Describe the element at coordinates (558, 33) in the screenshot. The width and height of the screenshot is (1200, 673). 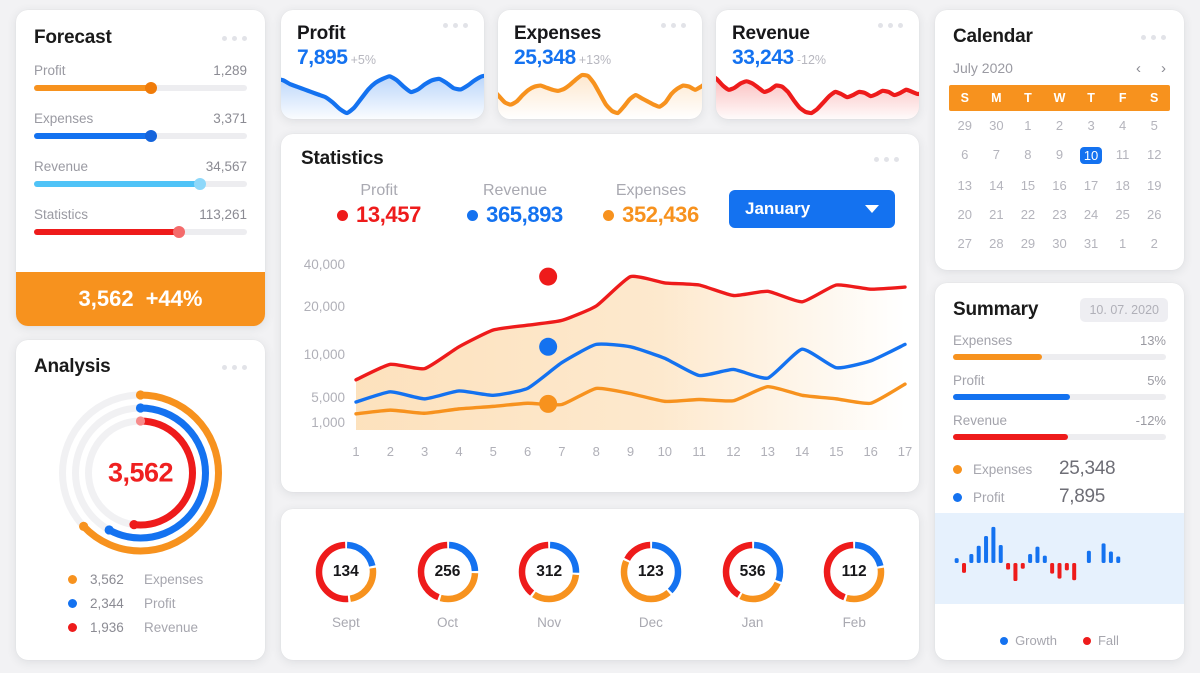
I see `kpi-title: Expenses` at that location.